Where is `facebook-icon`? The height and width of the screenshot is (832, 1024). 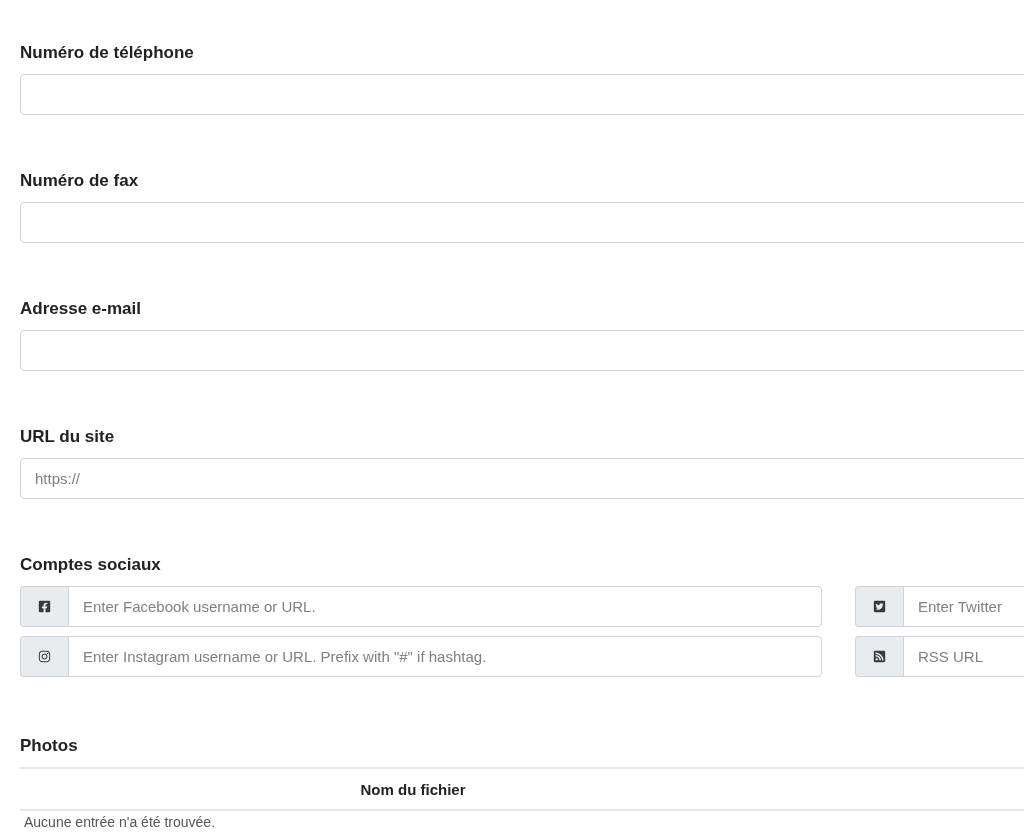 facebook-icon is located at coordinates (44, 606).